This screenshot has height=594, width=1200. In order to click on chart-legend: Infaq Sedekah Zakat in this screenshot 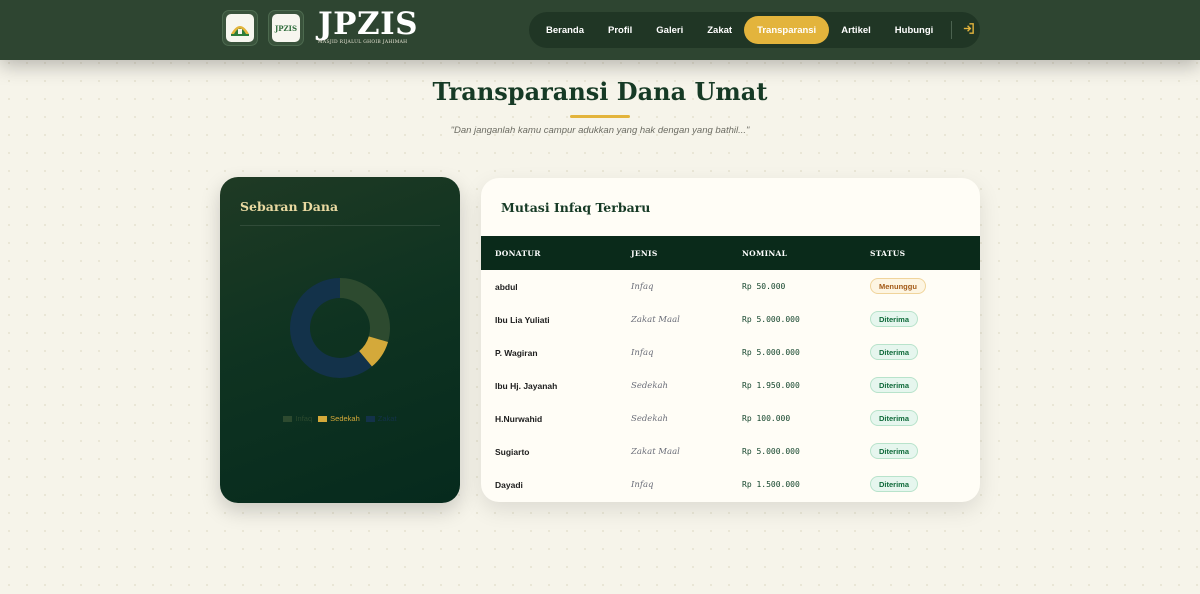, I will do `click(340, 418)`.